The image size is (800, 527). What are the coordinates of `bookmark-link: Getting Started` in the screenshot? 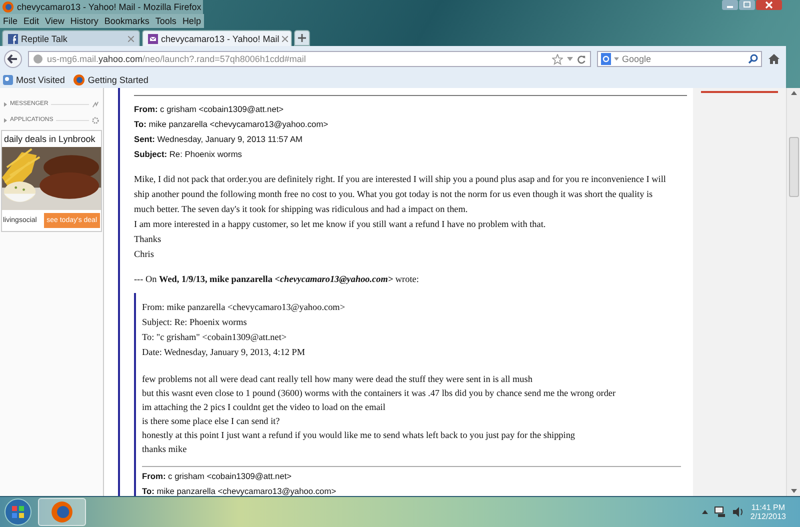 It's located at (110, 80).